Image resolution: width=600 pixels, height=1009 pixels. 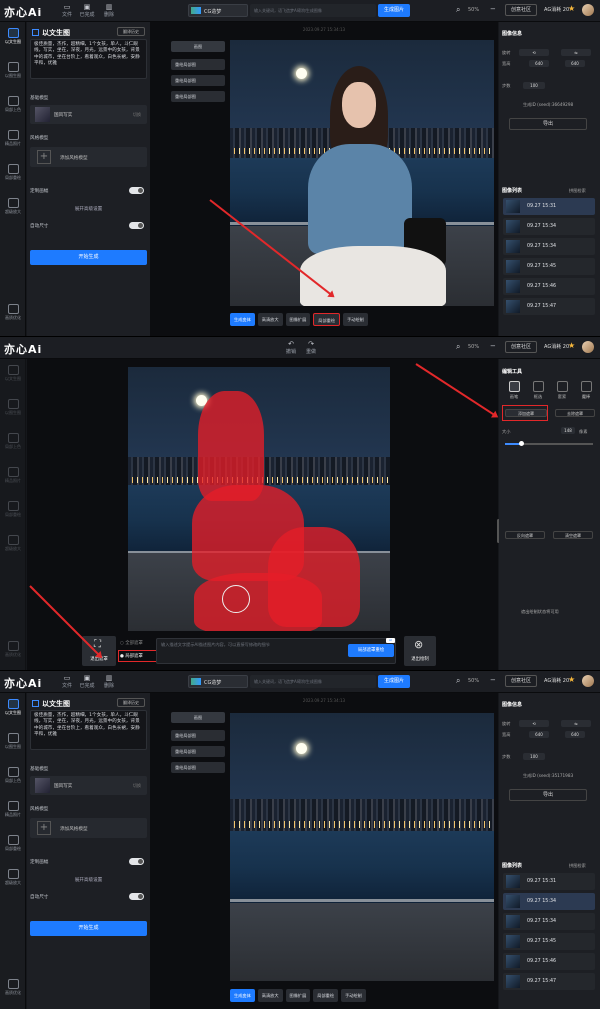 What do you see at coordinates (311, 347) in the screenshot?
I see `redo-button: ↷ 重做` at bounding box center [311, 347].